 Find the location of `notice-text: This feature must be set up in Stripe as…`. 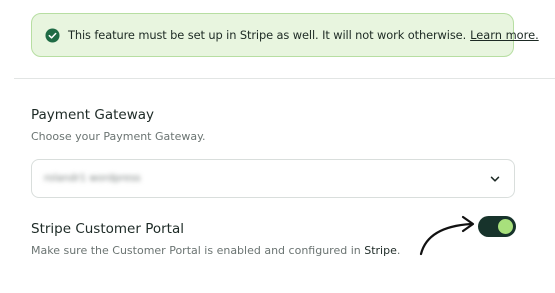

notice-text: This feature must be set up in Stripe as… is located at coordinates (267, 35).